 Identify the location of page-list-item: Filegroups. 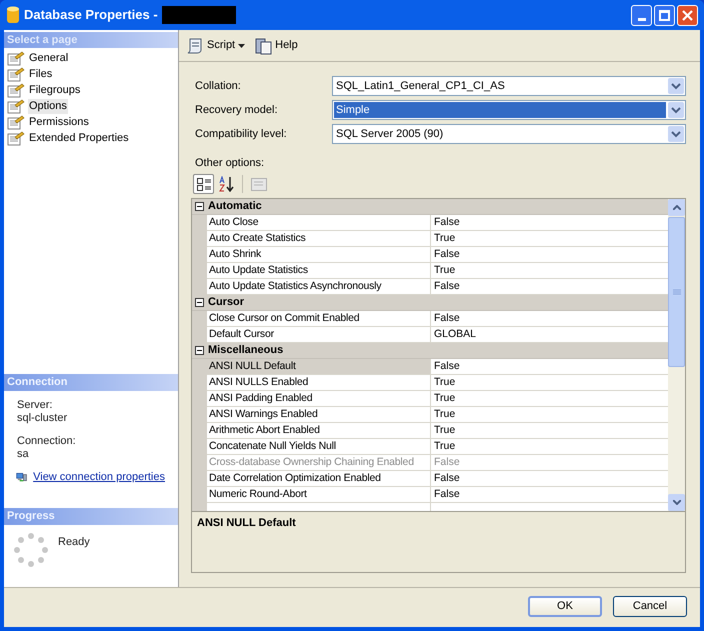
(55, 90).